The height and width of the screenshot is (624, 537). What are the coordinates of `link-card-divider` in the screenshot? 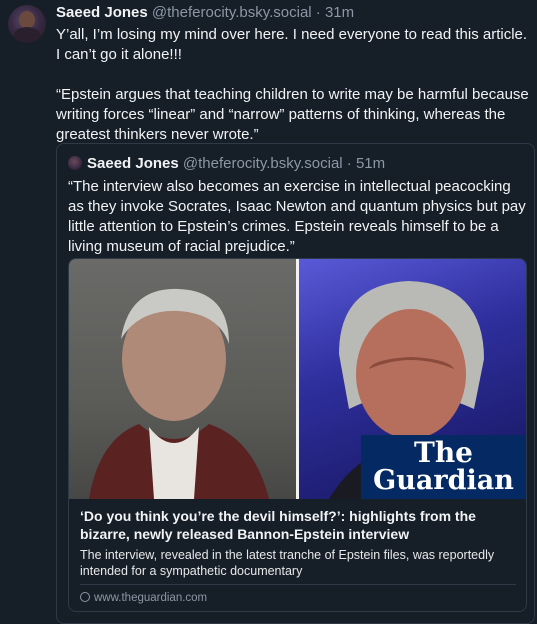 It's located at (298, 584).